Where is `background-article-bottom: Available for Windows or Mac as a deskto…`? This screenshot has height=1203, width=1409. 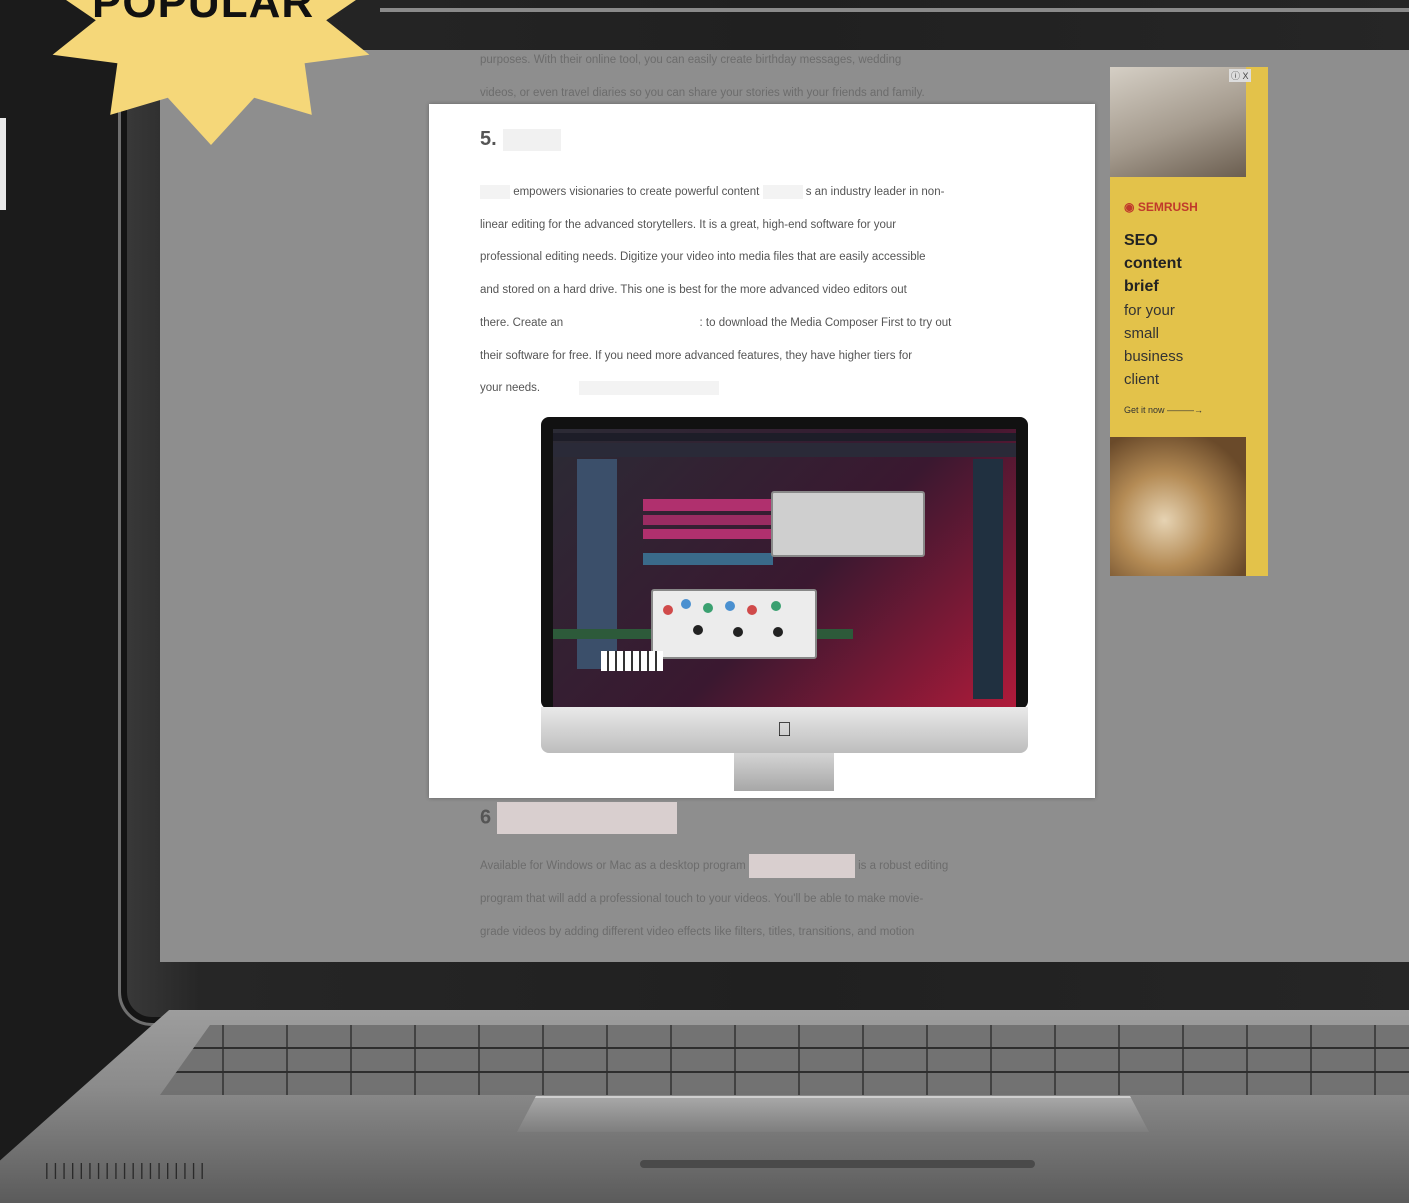 background-article-bottom: Available for Windows or Mac as a deskto… is located at coordinates (790, 899).